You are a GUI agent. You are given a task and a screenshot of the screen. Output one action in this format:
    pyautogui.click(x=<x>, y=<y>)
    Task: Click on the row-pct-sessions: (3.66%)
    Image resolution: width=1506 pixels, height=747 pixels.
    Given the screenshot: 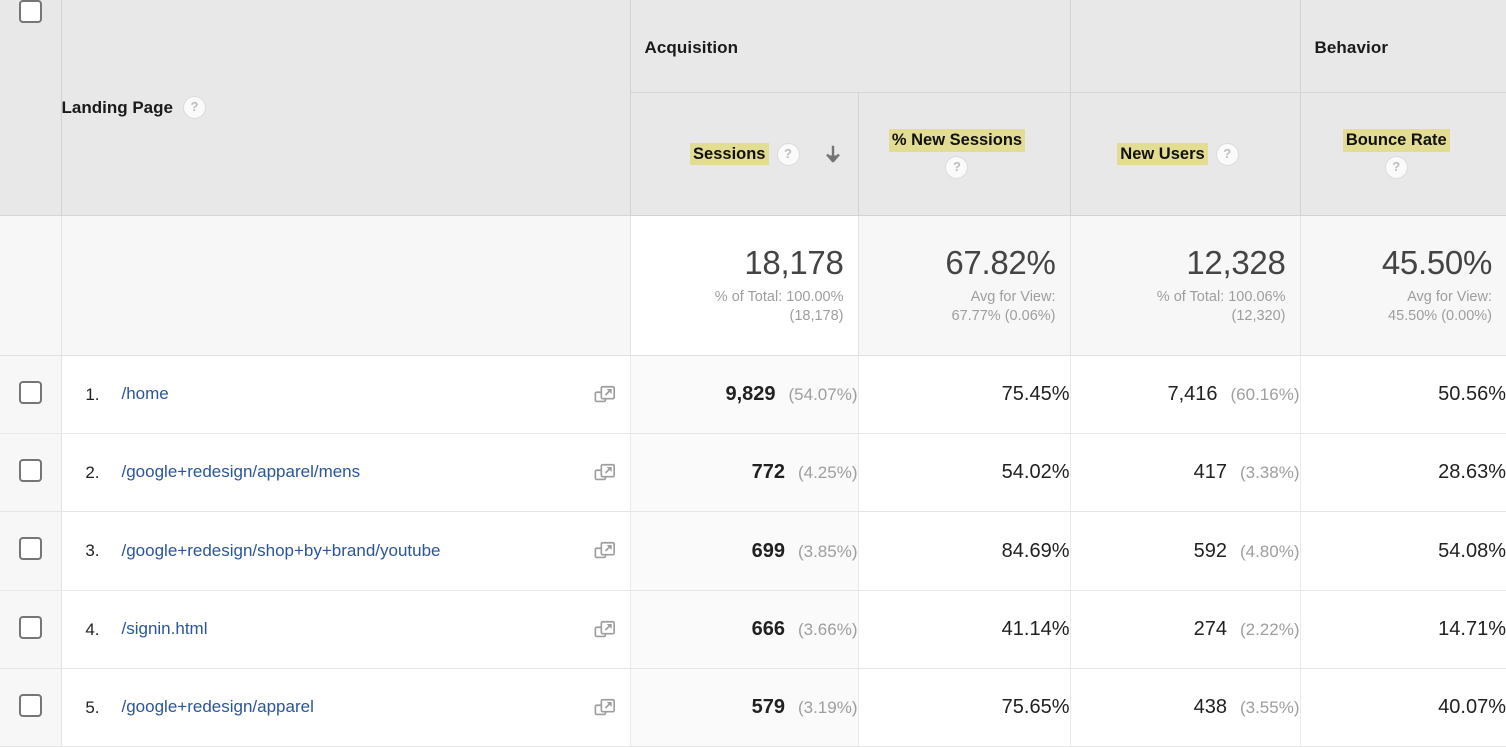 What is the action you would take?
    pyautogui.click(x=828, y=629)
    